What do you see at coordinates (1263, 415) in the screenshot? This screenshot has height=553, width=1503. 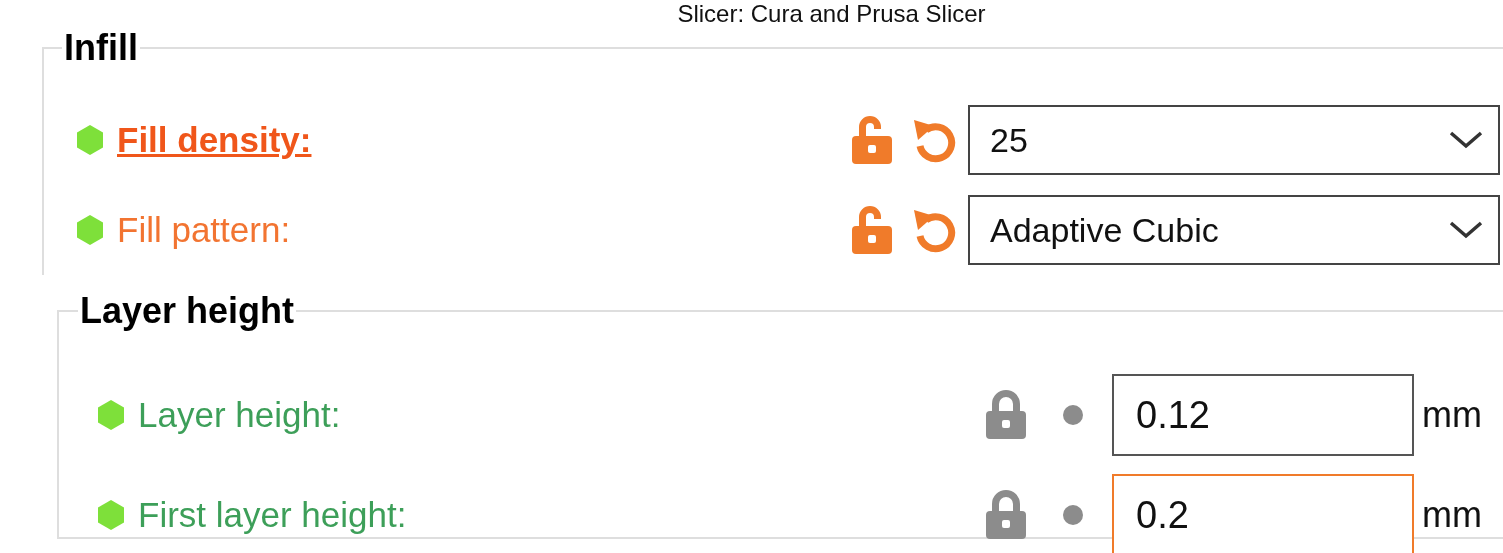 I see `input-field: 0.12` at bounding box center [1263, 415].